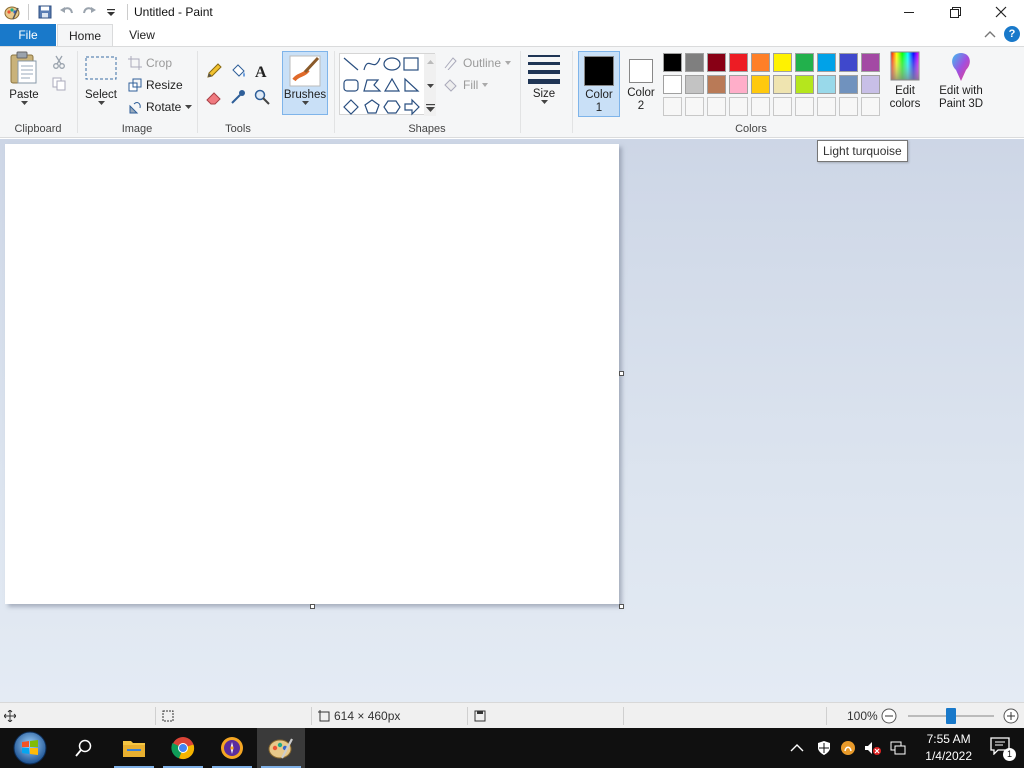  Describe the element at coordinates (372, 64) in the screenshot. I see `curve-shape` at that location.